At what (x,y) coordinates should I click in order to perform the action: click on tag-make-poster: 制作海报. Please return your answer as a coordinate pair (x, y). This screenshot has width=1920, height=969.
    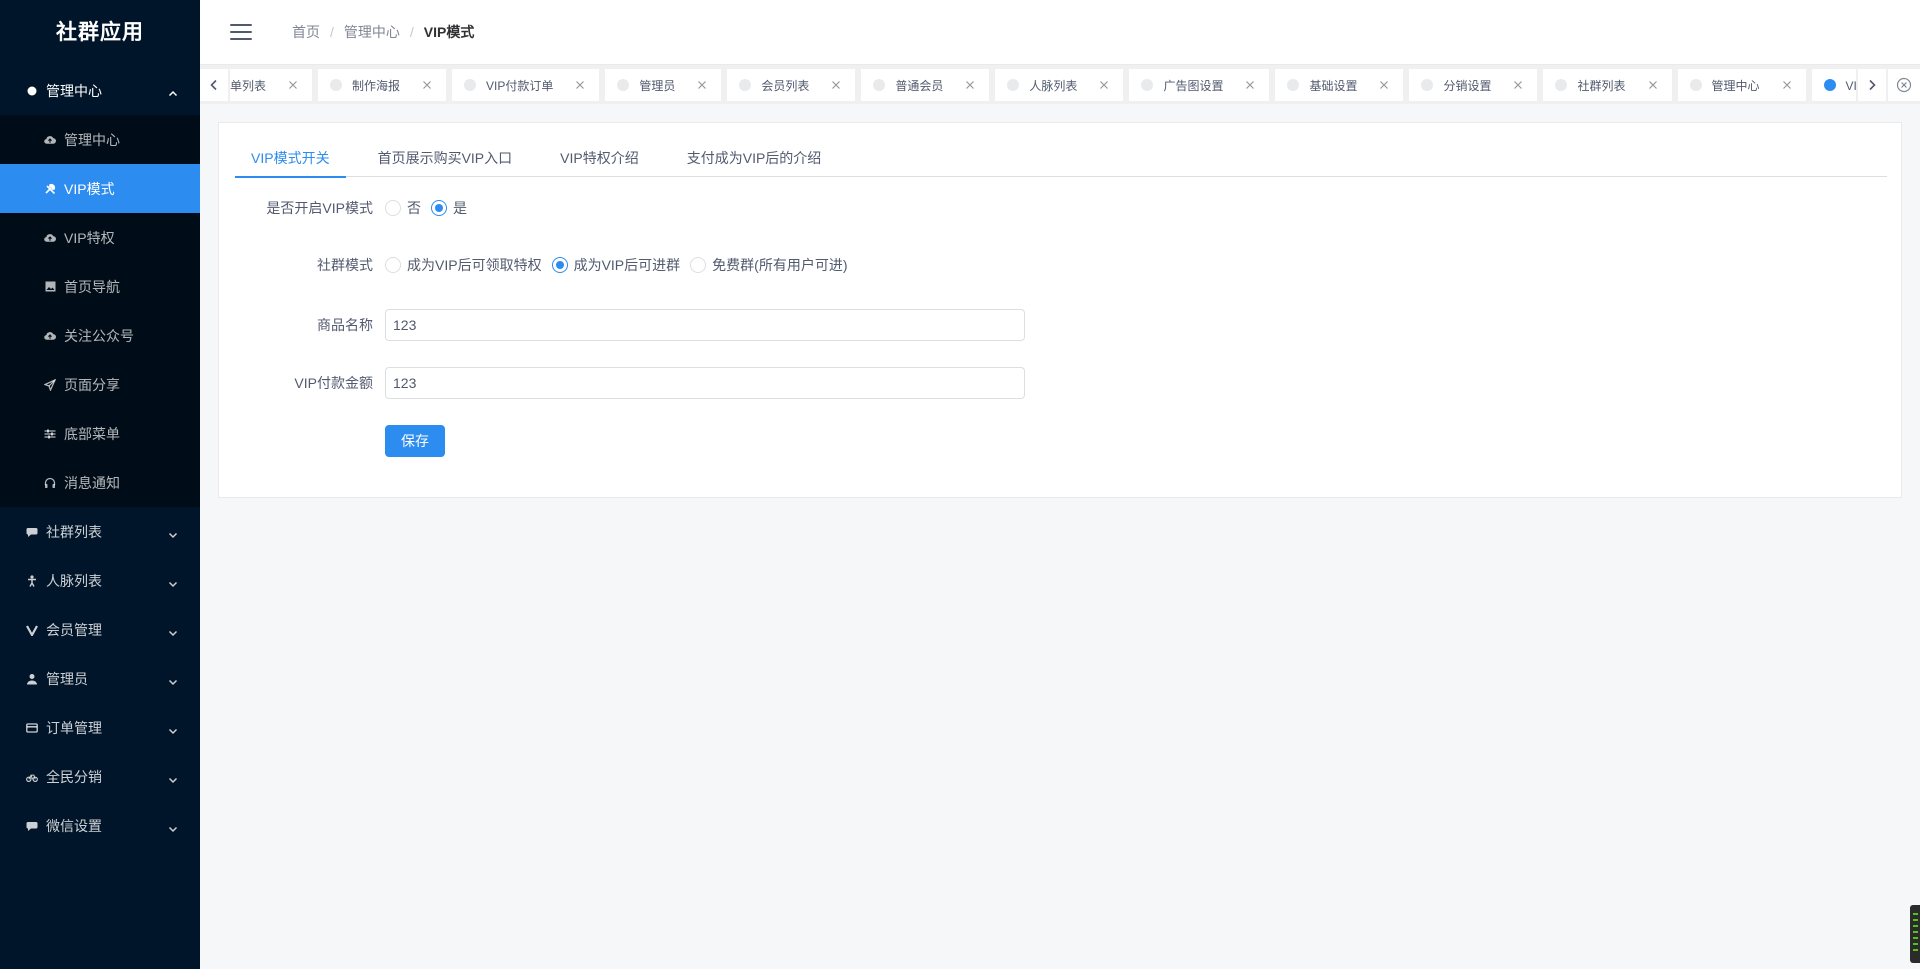
    Looking at the image, I should click on (382, 85).